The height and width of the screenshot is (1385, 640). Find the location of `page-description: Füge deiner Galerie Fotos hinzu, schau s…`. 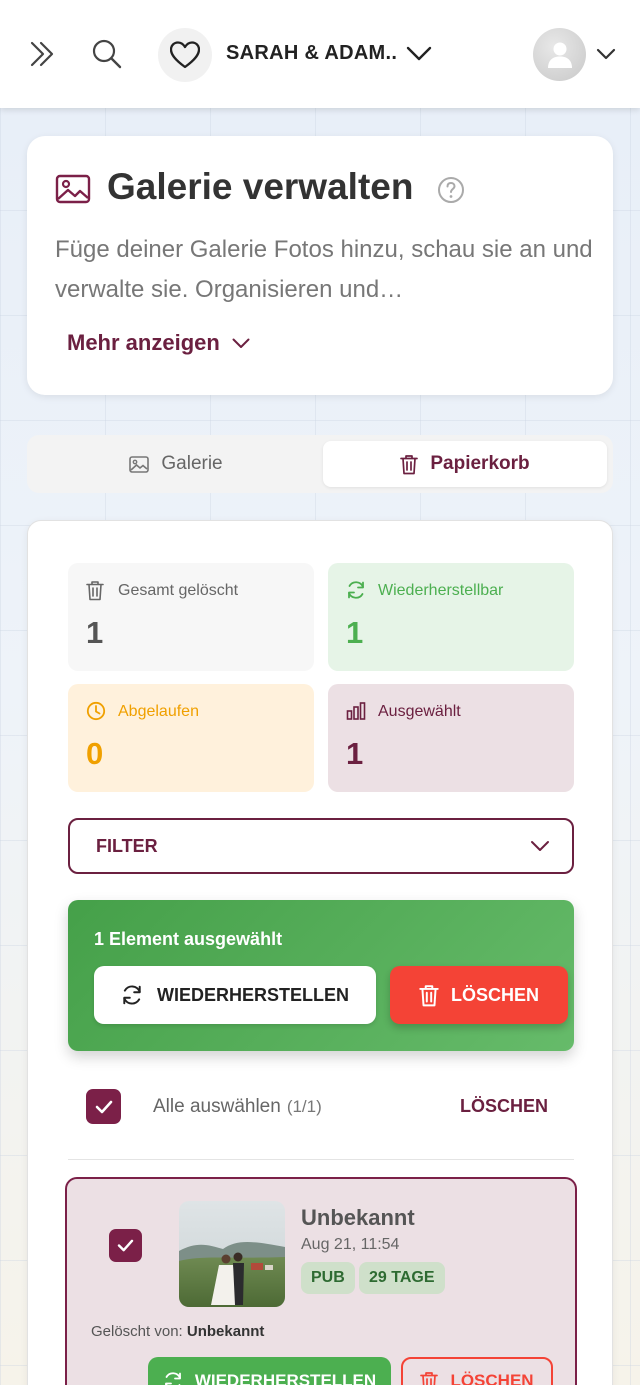

page-description: Füge deiner Galerie Fotos hinzu, schau s… is located at coordinates (324, 269).